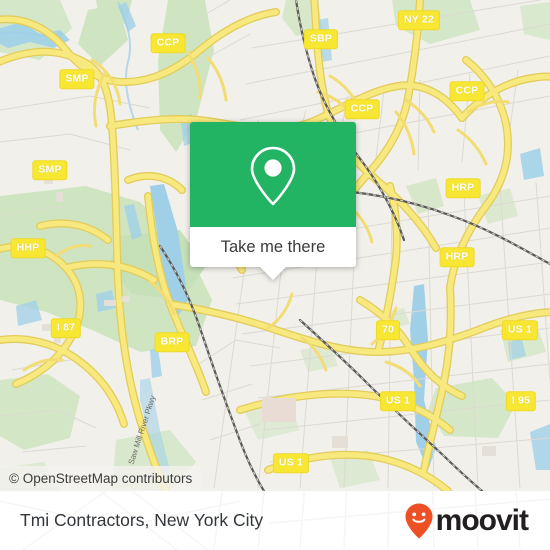 This screenshot has height=550, width=550. I want to click on highway-shield: I 95, so click(521, 401).